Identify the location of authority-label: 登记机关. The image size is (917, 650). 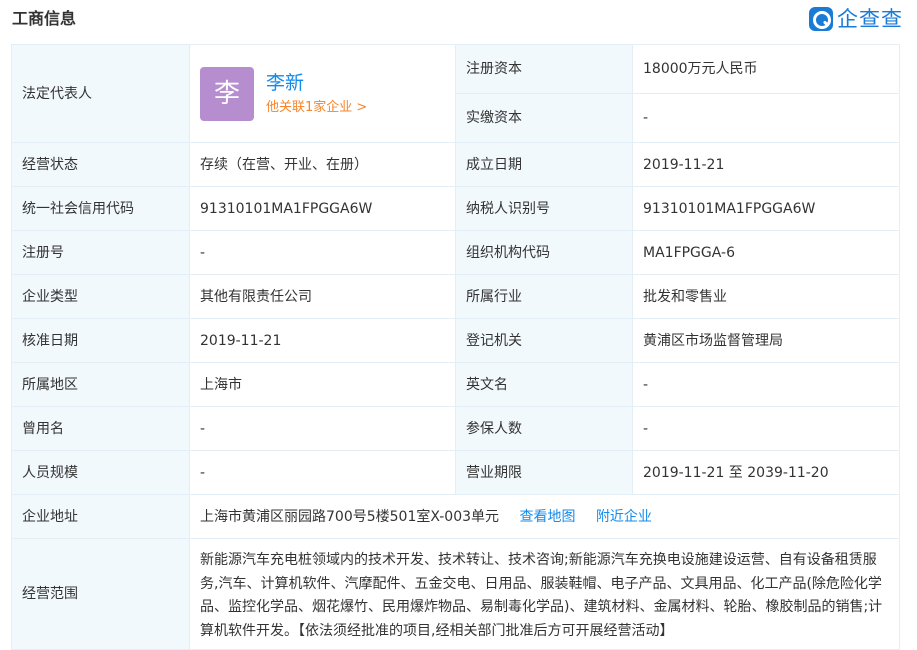
(544, 340).